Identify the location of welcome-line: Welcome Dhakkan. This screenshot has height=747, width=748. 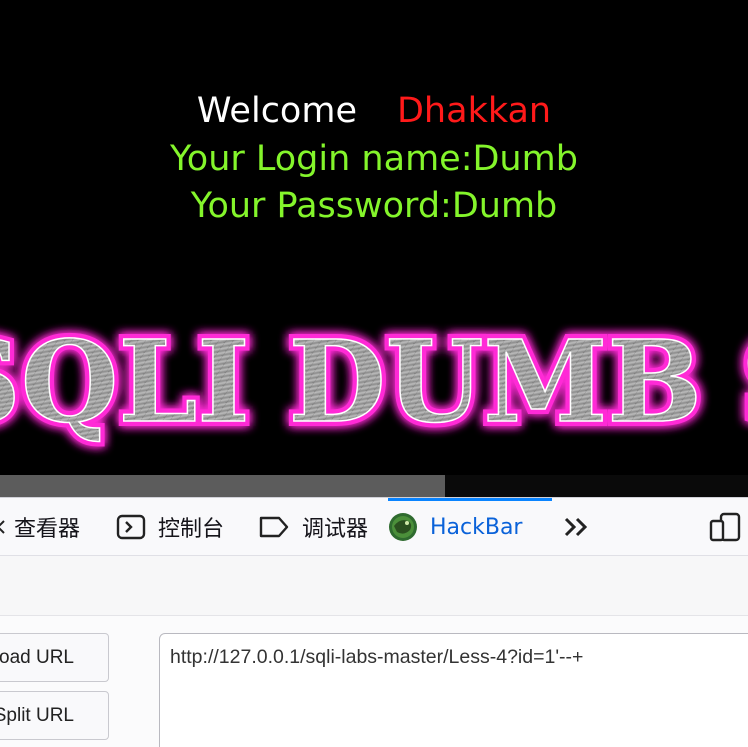
(374, 111).